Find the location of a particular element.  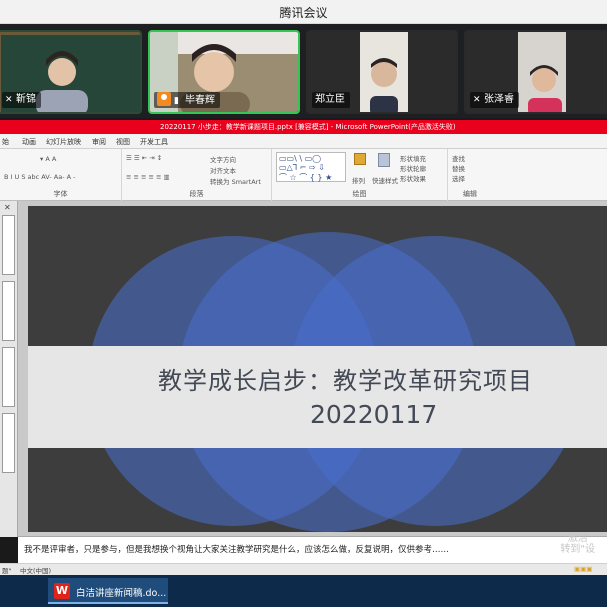

shape-effects-button: 形状效果 is located at coordinates (413, 178).